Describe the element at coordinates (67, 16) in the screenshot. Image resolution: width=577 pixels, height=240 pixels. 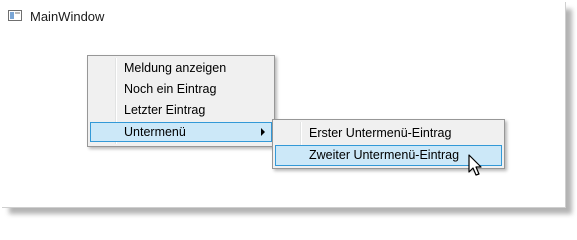
I see `window-title: MainWindow` at that location.